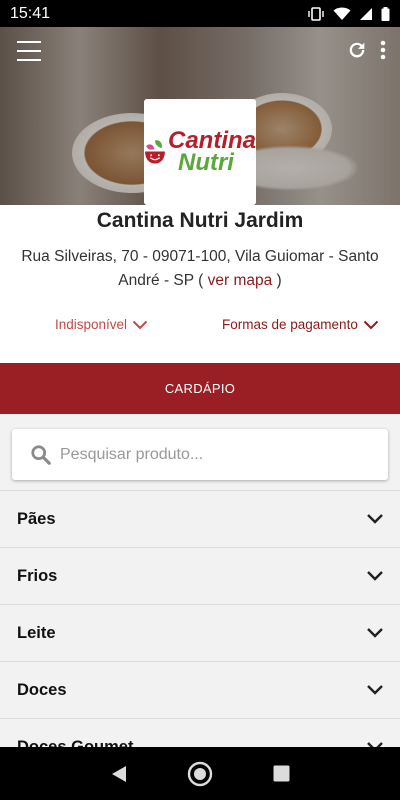  Describe the element at coordinates (210, 454) in the screenshot. I see `search-input` at that location.